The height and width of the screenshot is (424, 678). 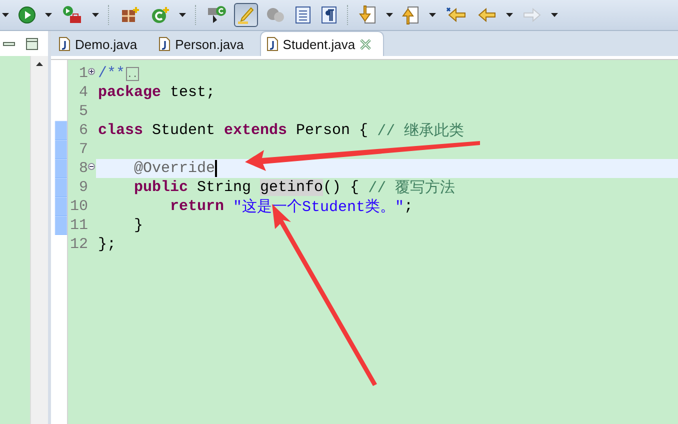 What do you see at coordinates (78, 225) in the screenshot?
I see `line-number: 11` at bounding box center [78, 225].